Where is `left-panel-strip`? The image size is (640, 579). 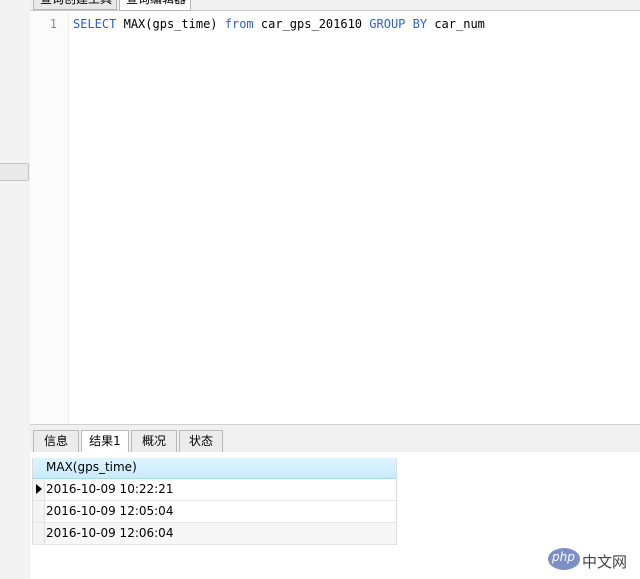 left-panel-strip is located at coordinates (15, 289).